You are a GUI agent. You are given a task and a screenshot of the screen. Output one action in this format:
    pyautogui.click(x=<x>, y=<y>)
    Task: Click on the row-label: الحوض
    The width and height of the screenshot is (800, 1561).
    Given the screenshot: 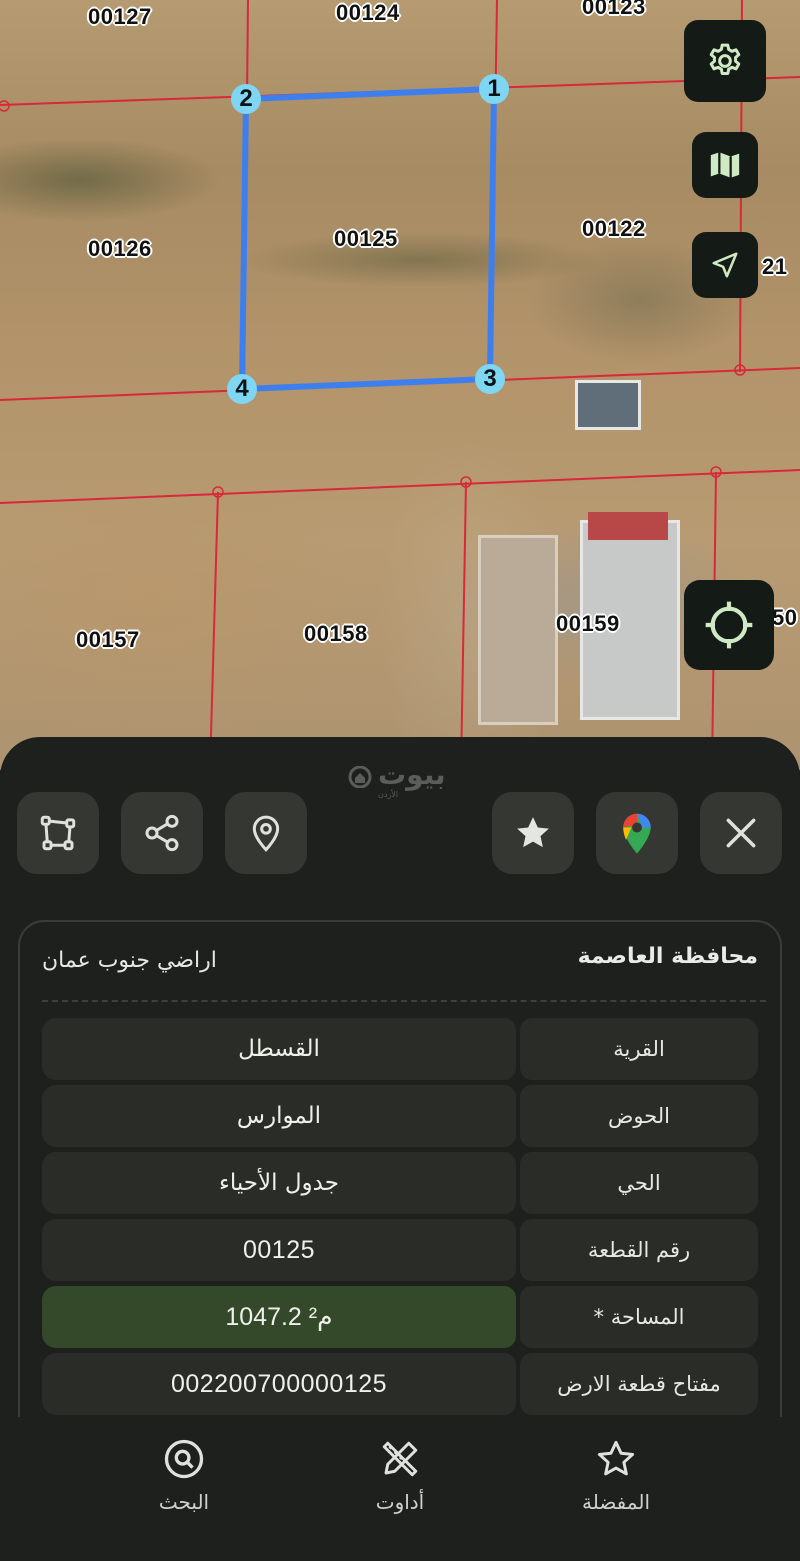 What is the action you would take?
    pyautogui.click(x=639, y=1116)
    